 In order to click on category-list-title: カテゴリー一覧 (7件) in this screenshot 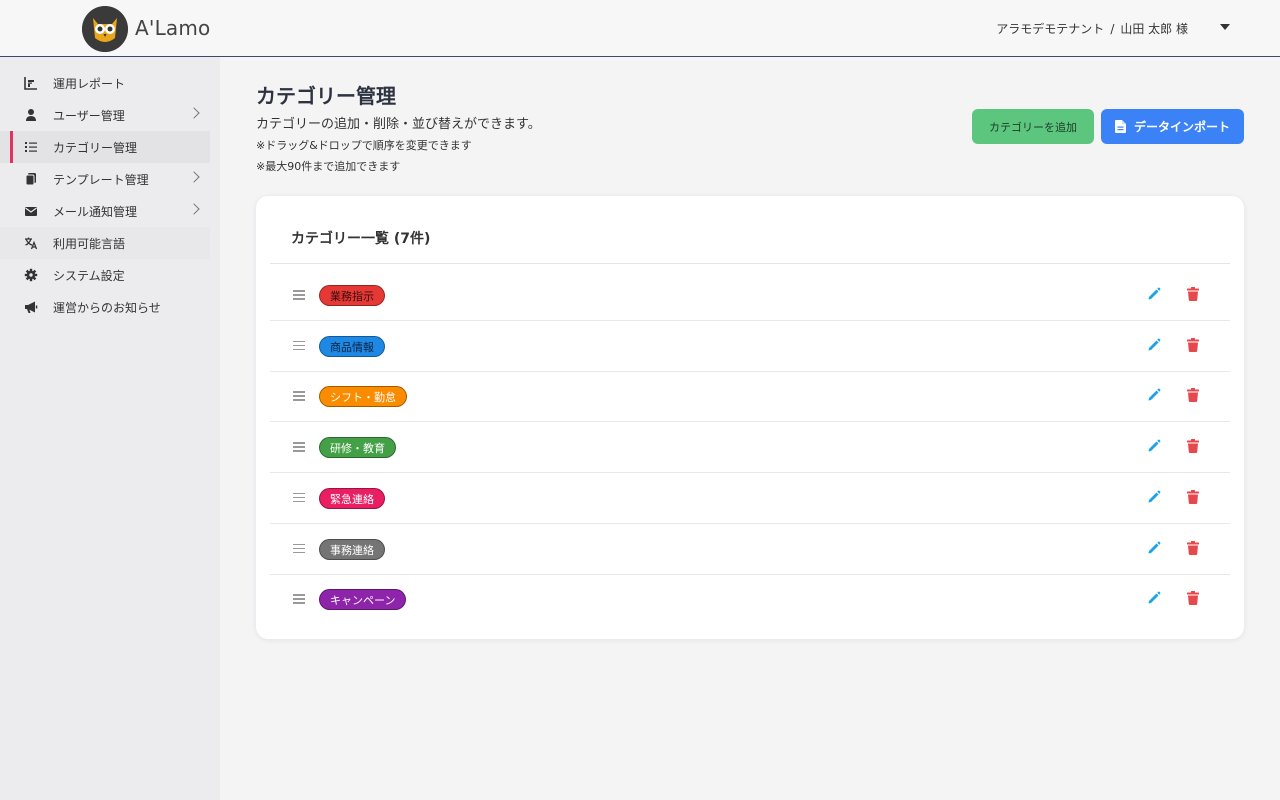, I will do `click(361, 239)`.